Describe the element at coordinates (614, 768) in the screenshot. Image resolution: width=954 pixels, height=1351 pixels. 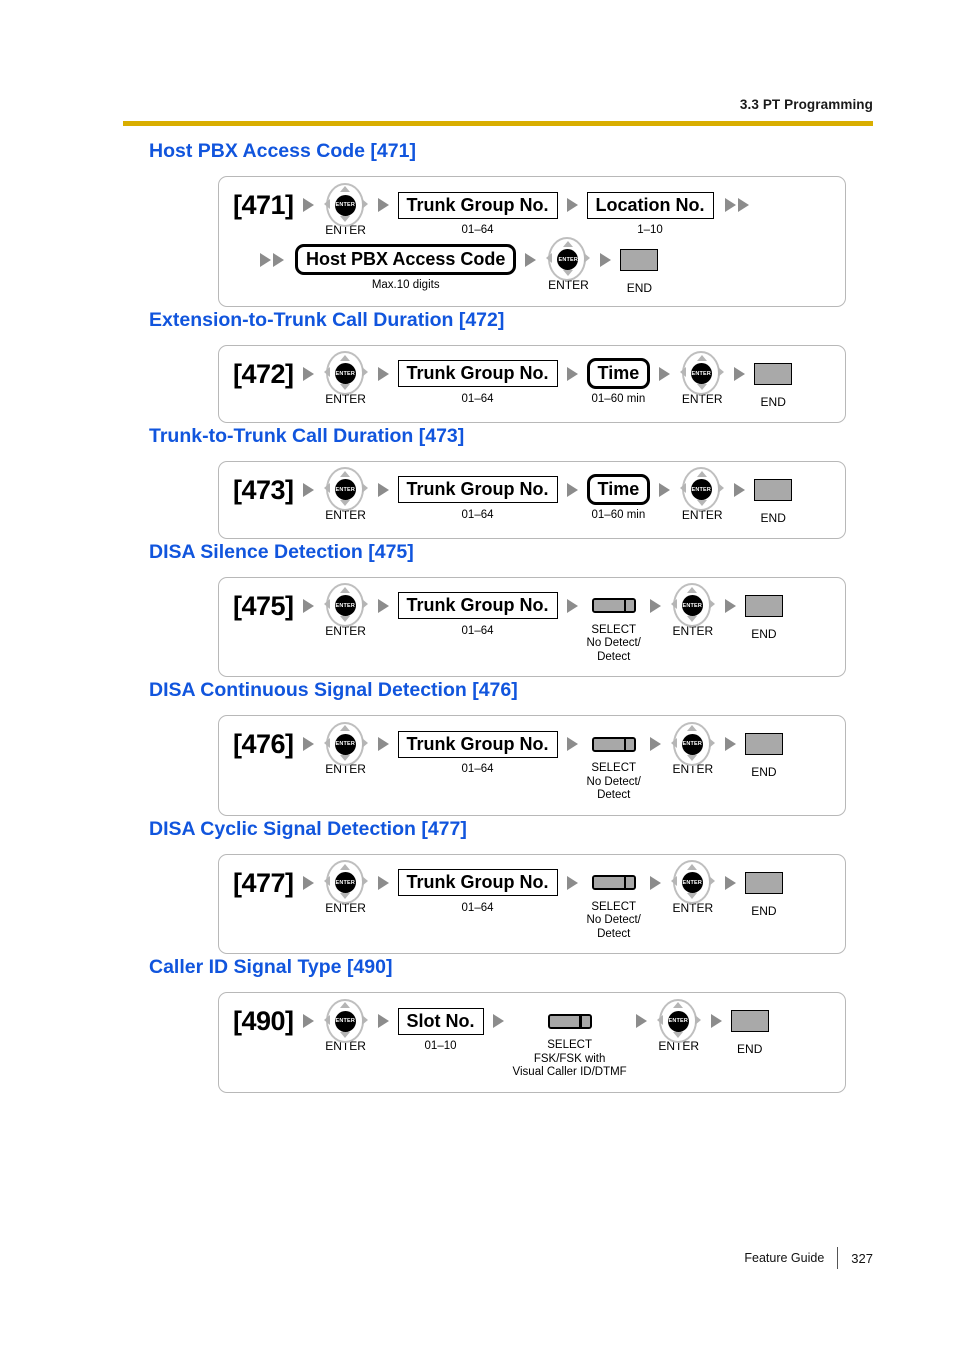
I see `select-key-label: SELECT` at that location.